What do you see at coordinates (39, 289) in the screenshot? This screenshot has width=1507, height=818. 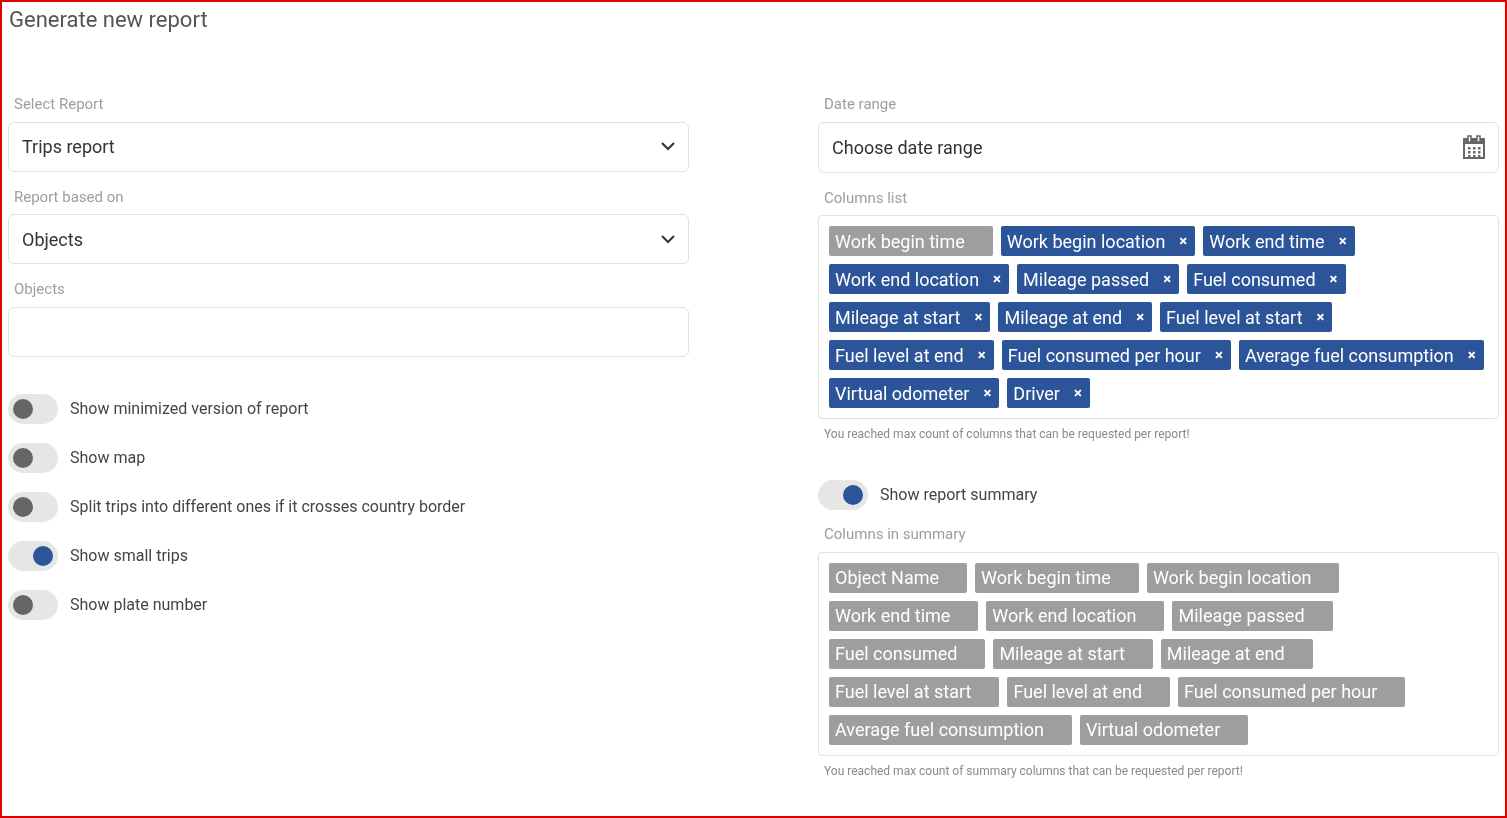 I see `field-label: Objects` at bounding box center [39, 289].